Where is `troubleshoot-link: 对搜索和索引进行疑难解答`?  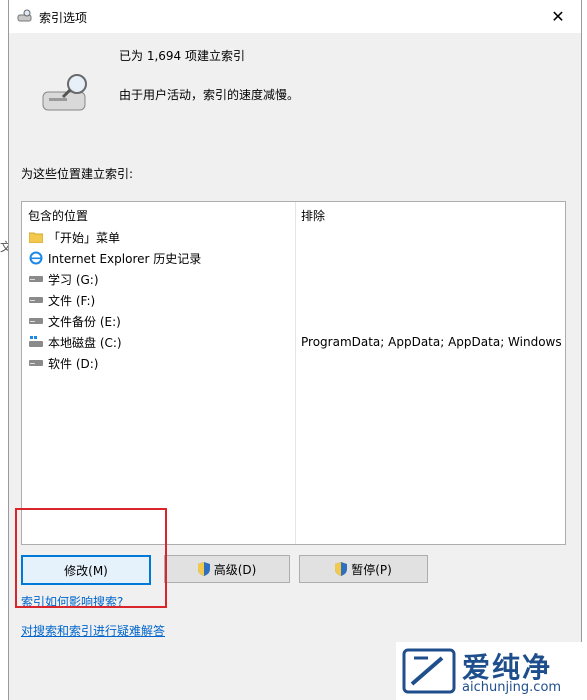 troubleshoot-link: 对搜索和索引进行疑难解答 is located at coordinates (93, 630).